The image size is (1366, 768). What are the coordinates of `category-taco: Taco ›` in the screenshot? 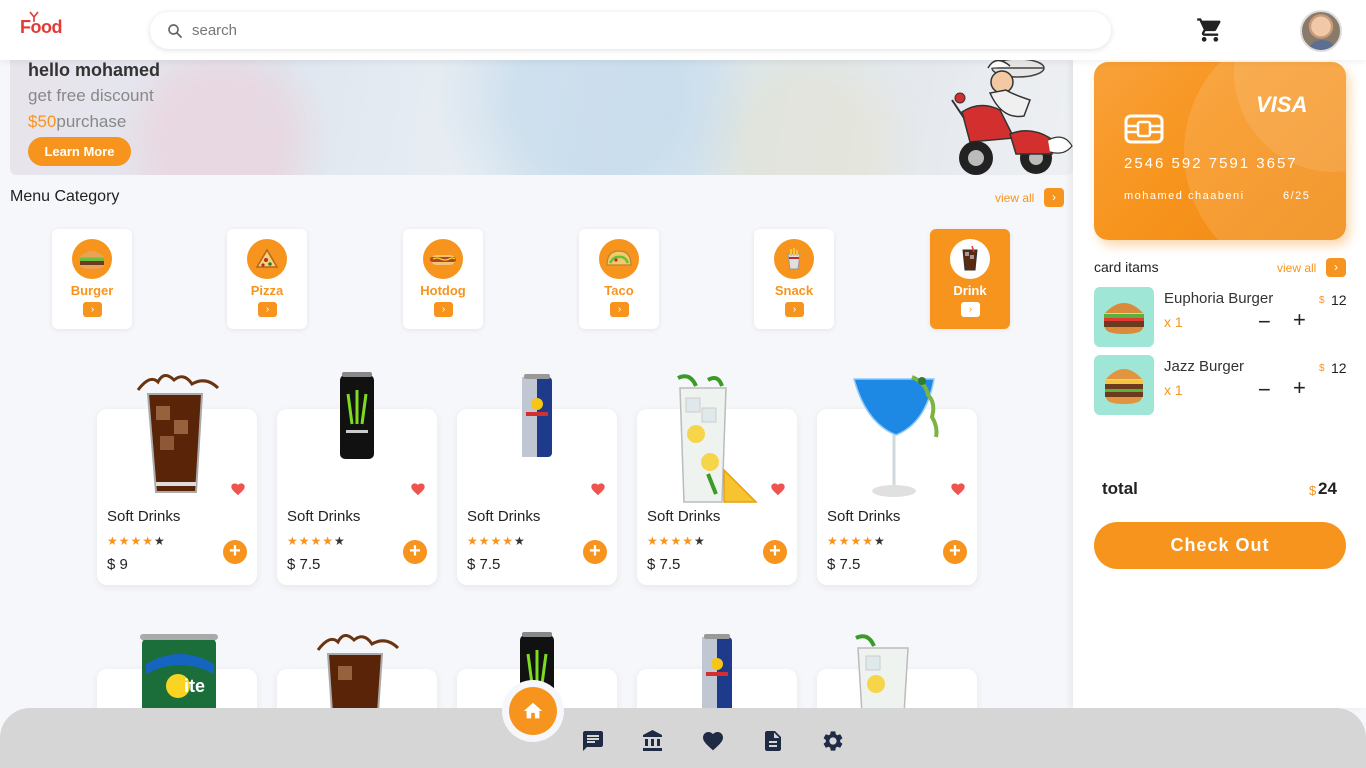 It's located at (619, 279).